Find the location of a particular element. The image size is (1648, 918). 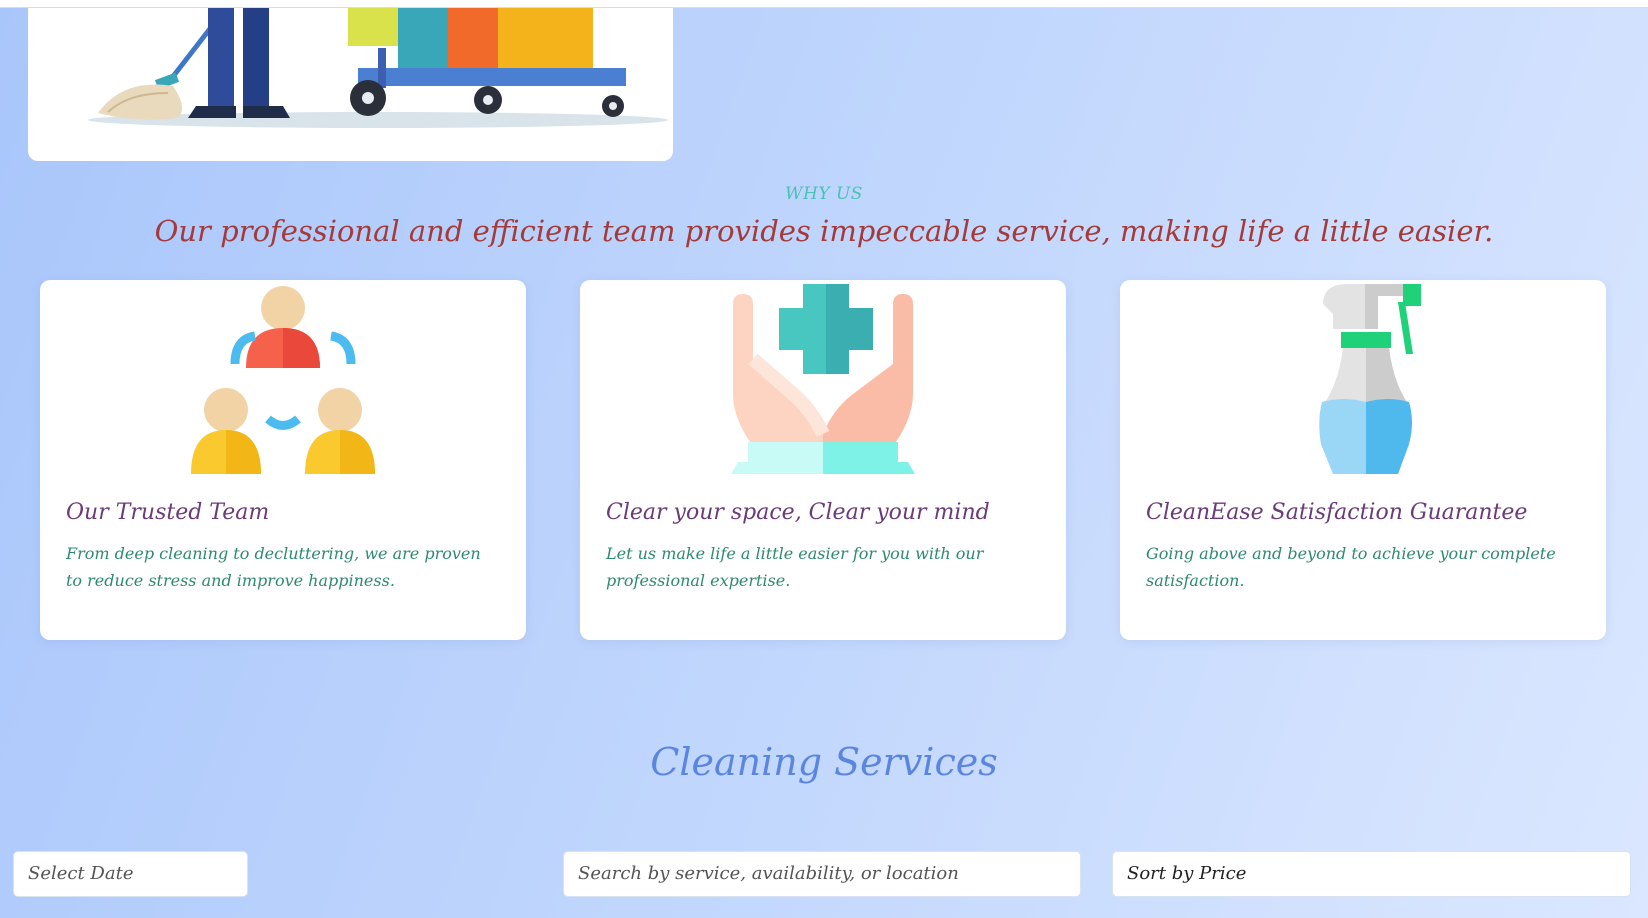

hero-image-card is located at coordinates (350, 84).